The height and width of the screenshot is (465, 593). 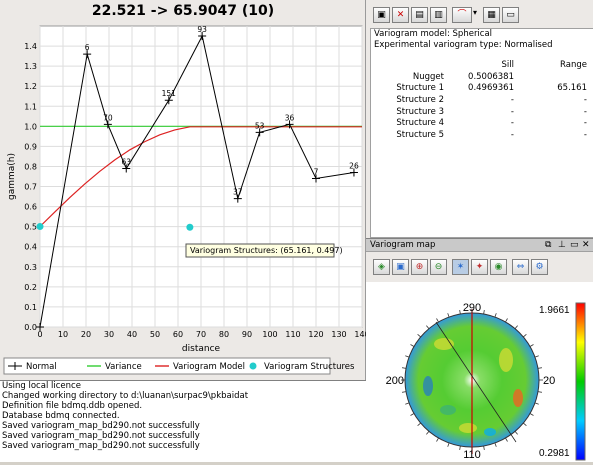 I want to click on point-pair-count-label: 151, so click(x=169, y=93).